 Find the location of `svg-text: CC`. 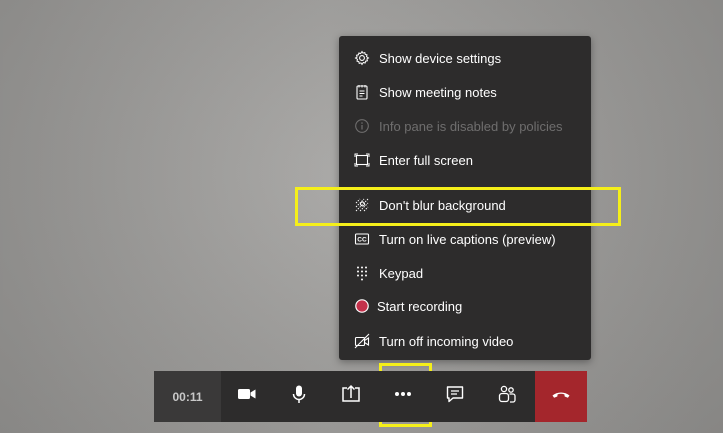

svg-text: CC is located at coordinates (362, 240).